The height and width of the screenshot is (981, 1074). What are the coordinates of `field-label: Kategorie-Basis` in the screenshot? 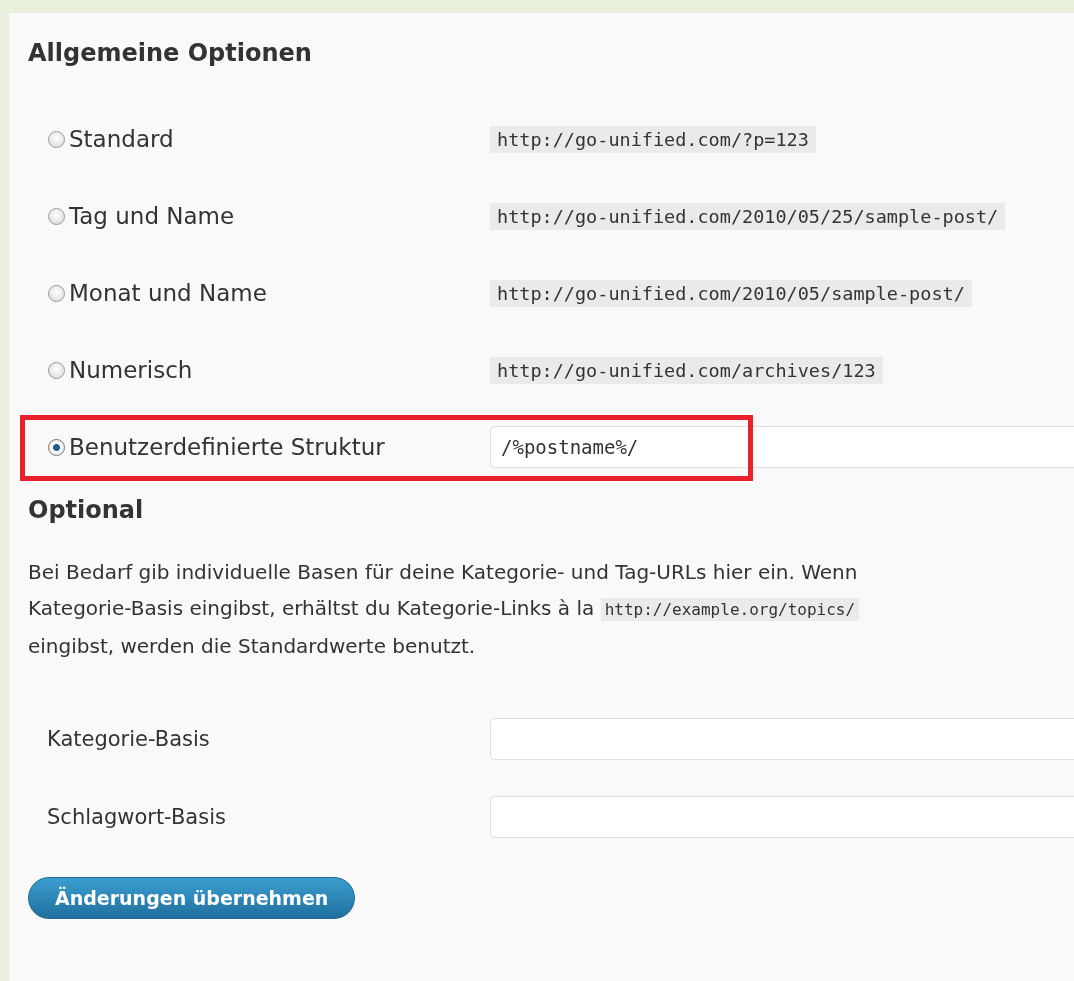 It's located at (129, 739).